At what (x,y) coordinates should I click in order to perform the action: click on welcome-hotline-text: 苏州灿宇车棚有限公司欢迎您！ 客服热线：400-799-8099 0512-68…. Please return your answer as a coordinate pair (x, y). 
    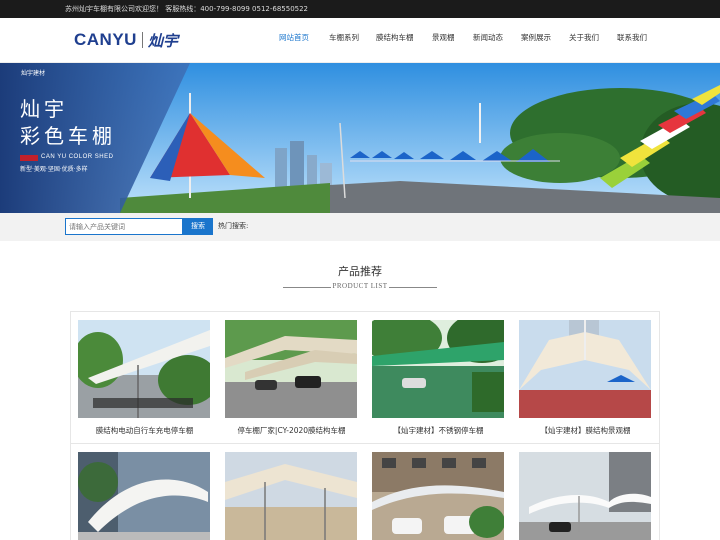
    Looking at the image, I should click on (187, 9).